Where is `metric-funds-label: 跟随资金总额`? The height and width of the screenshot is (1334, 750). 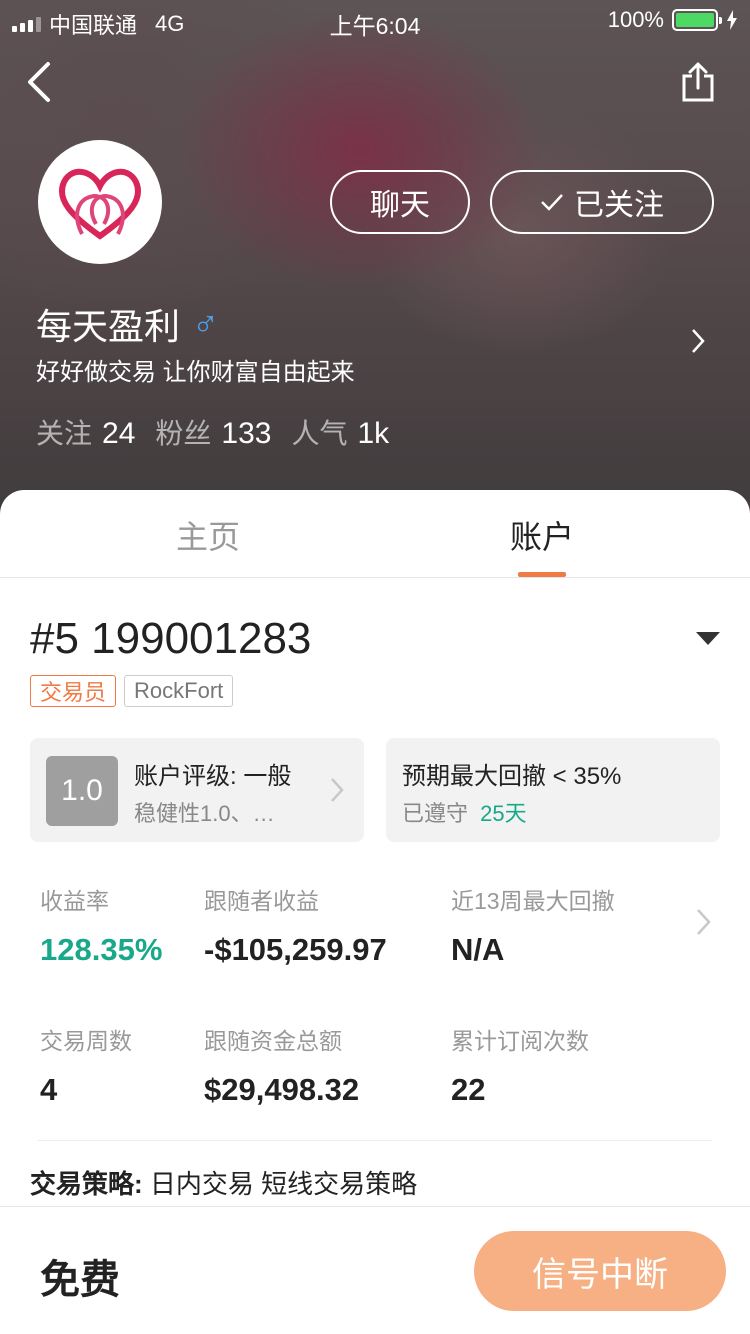 metric-funds-label: 跟随资金总额 is located at coordinates (273, 1041).